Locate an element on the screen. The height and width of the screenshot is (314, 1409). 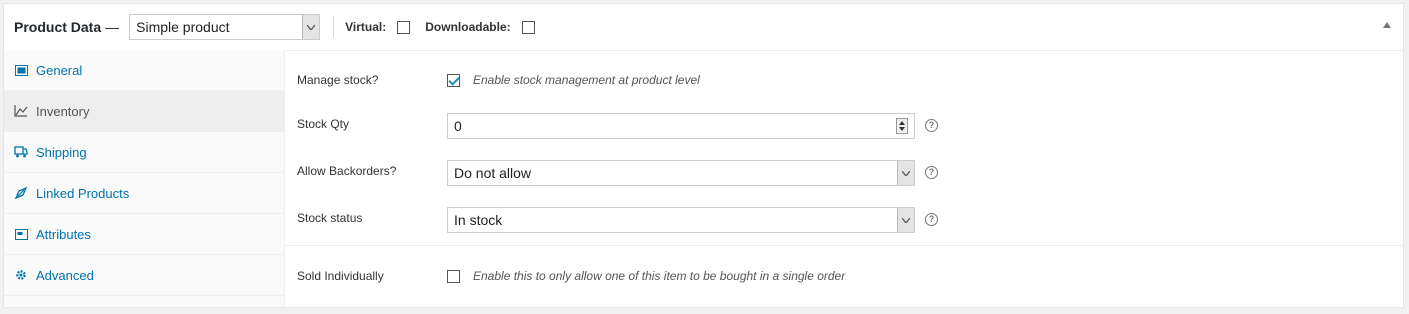
general-icon is located at coordinates (21, 70).